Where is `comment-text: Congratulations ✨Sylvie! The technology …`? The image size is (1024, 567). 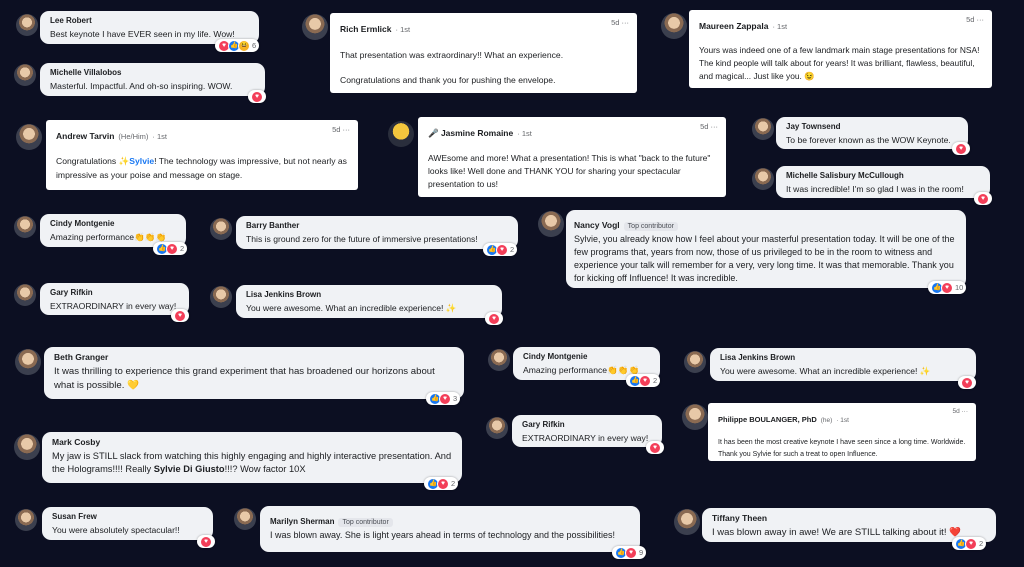
comment-text: Congratulations ✨Sylvie! The technology … is located at coordinates (201, 168).